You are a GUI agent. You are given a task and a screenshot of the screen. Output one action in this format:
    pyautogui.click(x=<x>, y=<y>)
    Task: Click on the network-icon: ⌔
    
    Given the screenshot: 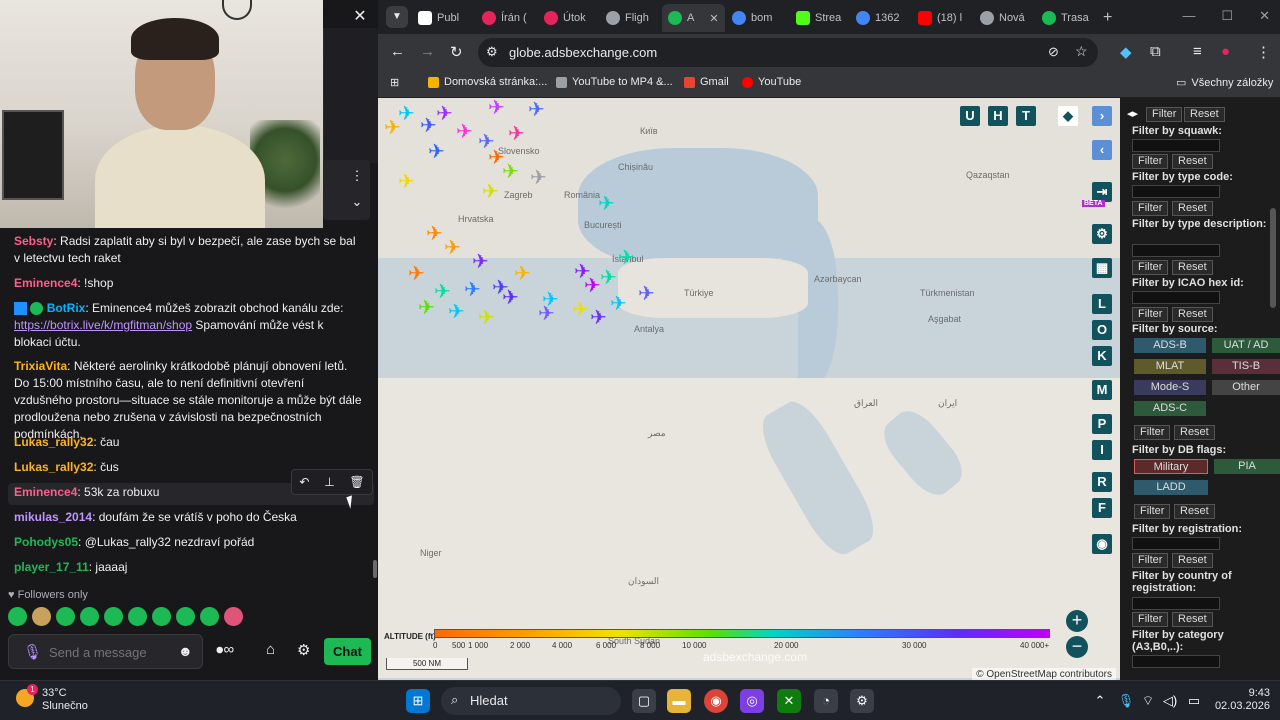 What is the action you would take?
    pyautogui.click(x=1148, y=701)
    